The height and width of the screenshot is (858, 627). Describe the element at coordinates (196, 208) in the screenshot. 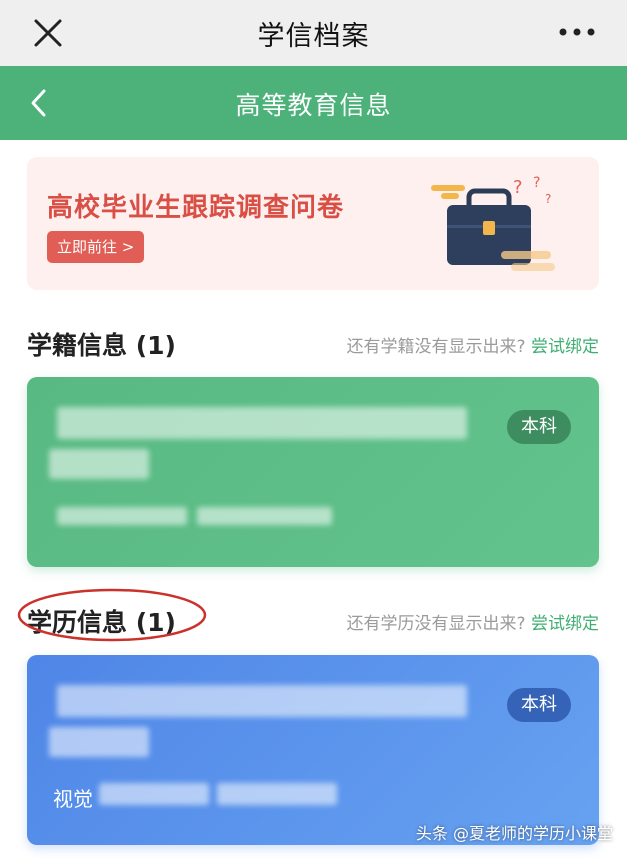

I see `banner-headline: 高校毕业生跟踪调查问卷` at that location.